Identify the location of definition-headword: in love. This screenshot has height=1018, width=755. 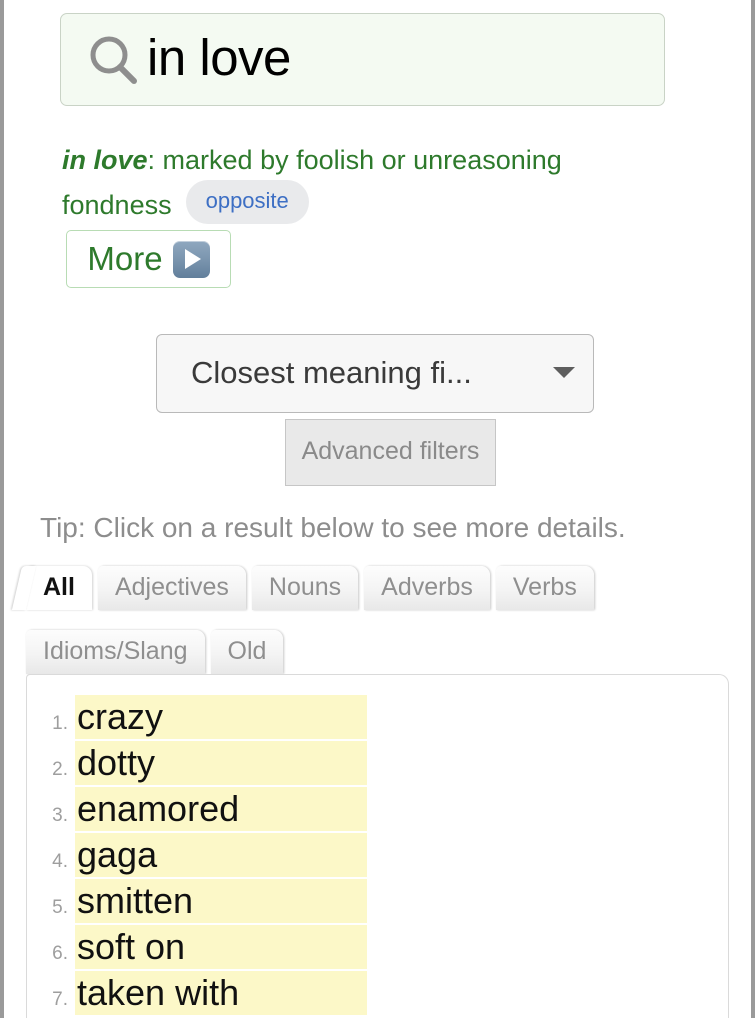
(105, 160).